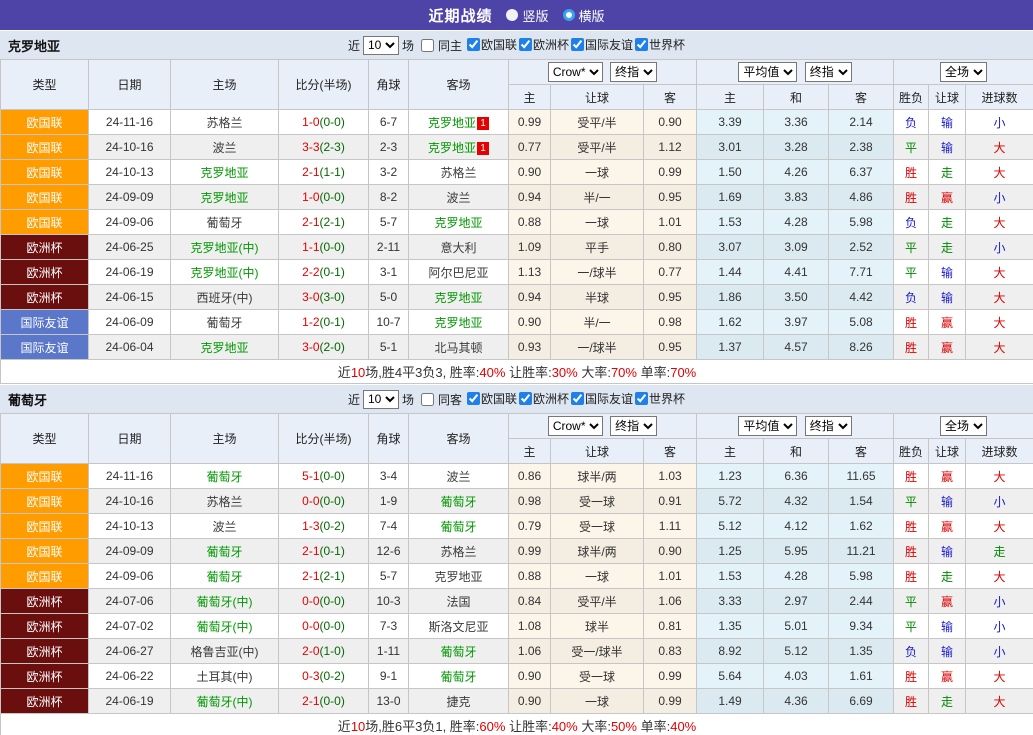 The image size is (1033, 735). Describe the element at coordinates (670, 122) in the screenshot. I see `crow-away-odds-cell: 0.90` at that location.